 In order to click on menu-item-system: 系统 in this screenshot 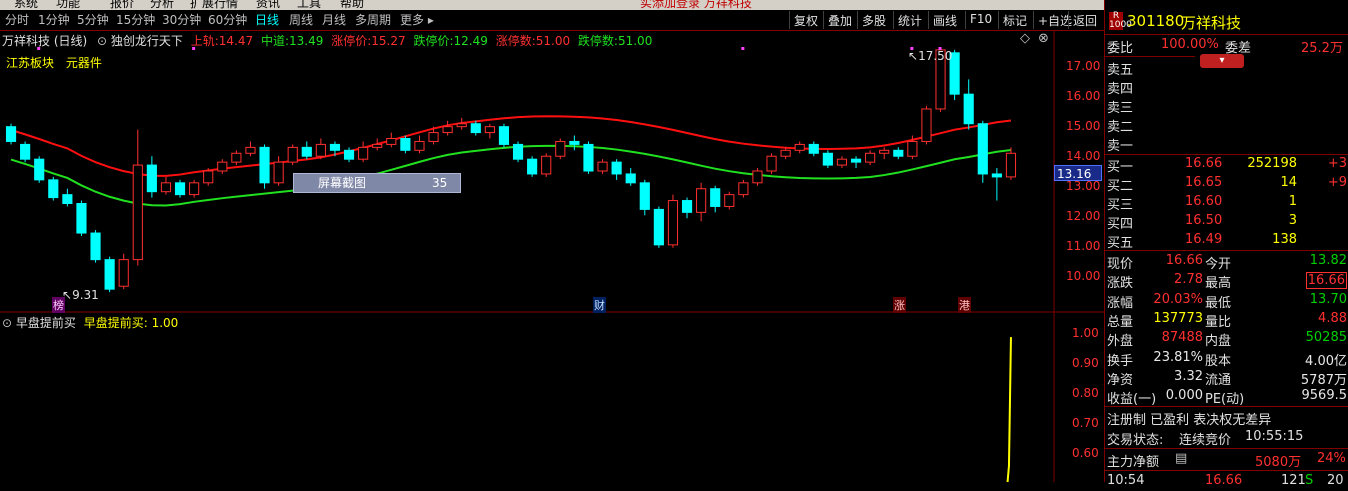, I will do `click(26, 5)`.